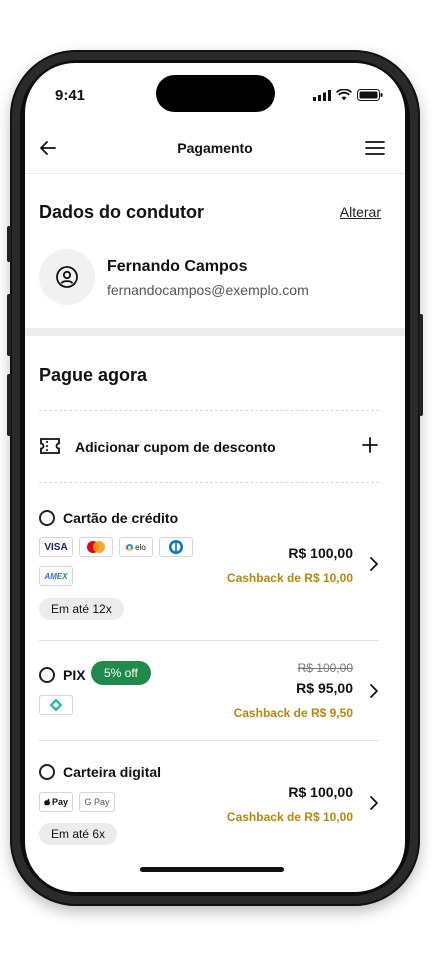 The image size is (440, 956). Describe the element at coordinates (78, 834) in the screenshot. I see `installments-chip: Em até 6x` at that location.